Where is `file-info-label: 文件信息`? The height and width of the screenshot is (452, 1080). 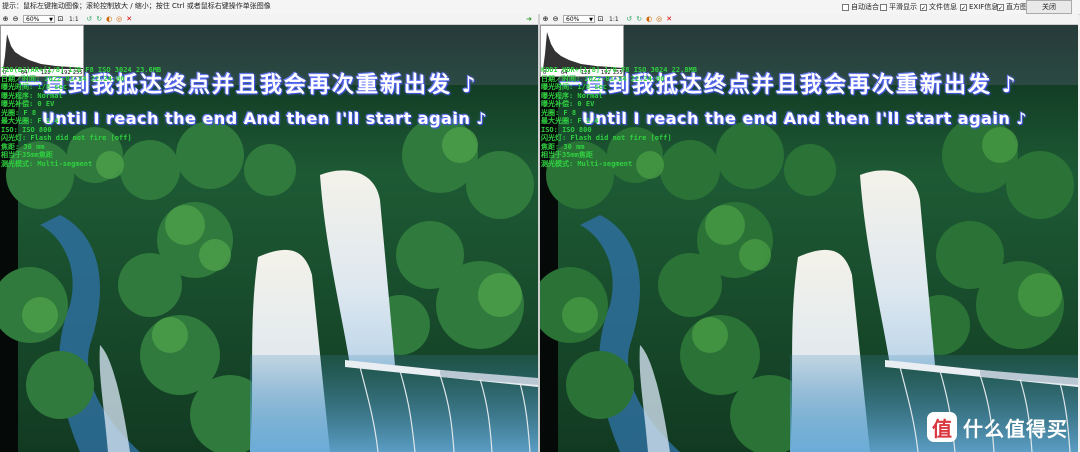 file-info-label: 文件信息 is located at coordinates (943, 7).